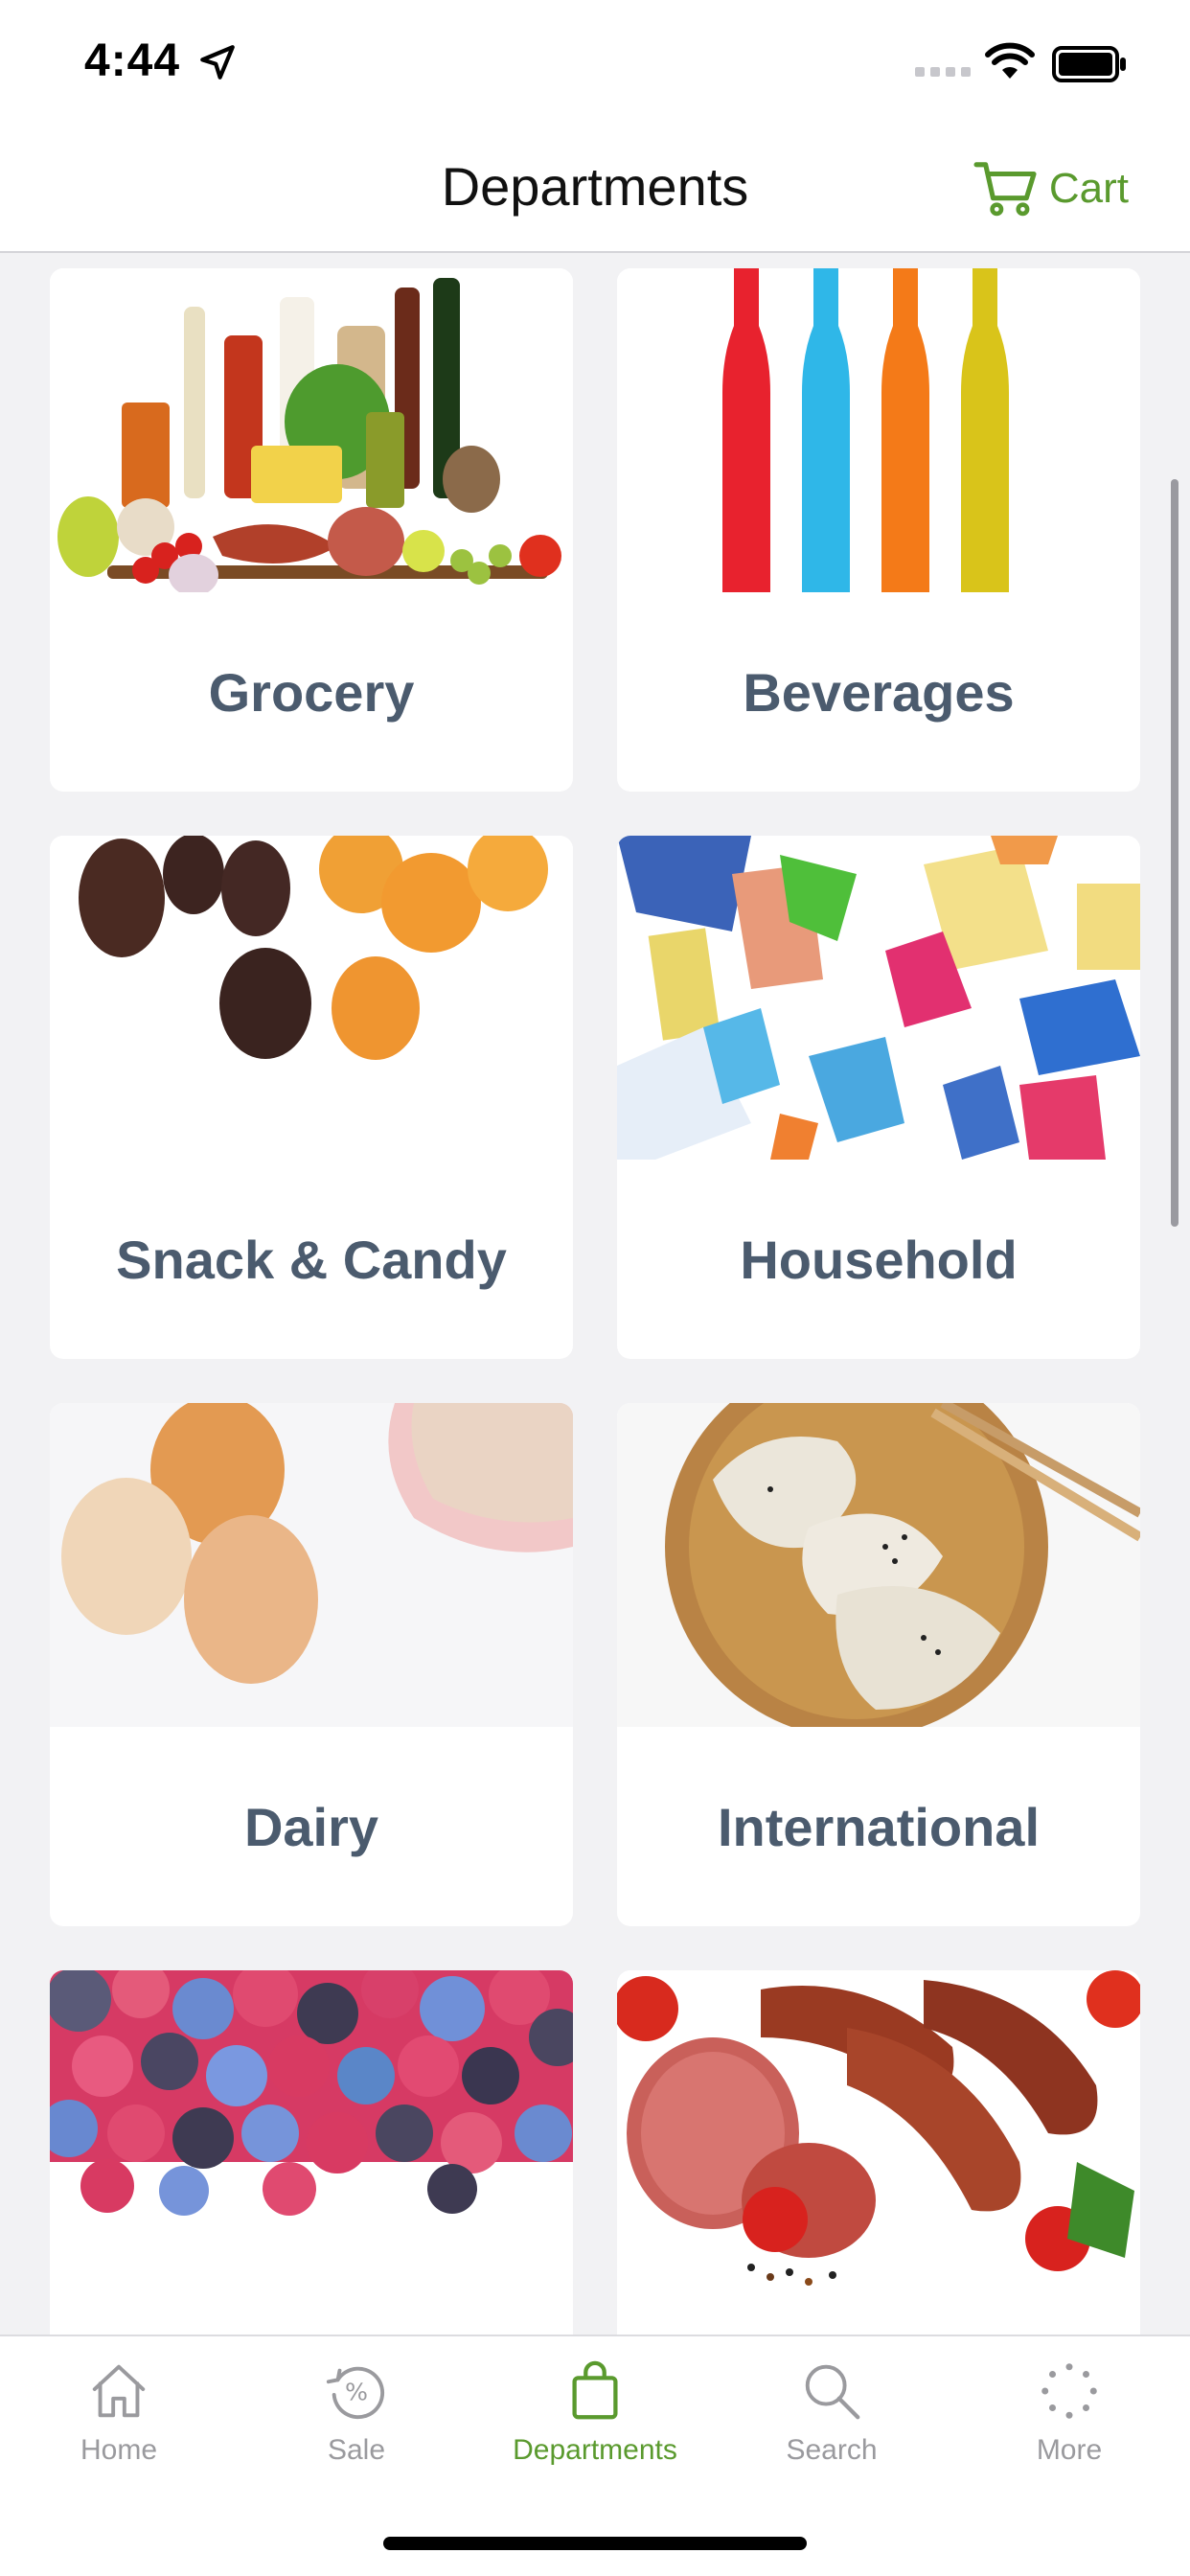 The image size is (1190, 2576). I want to click on department-card-meat, so click(879, 2152).